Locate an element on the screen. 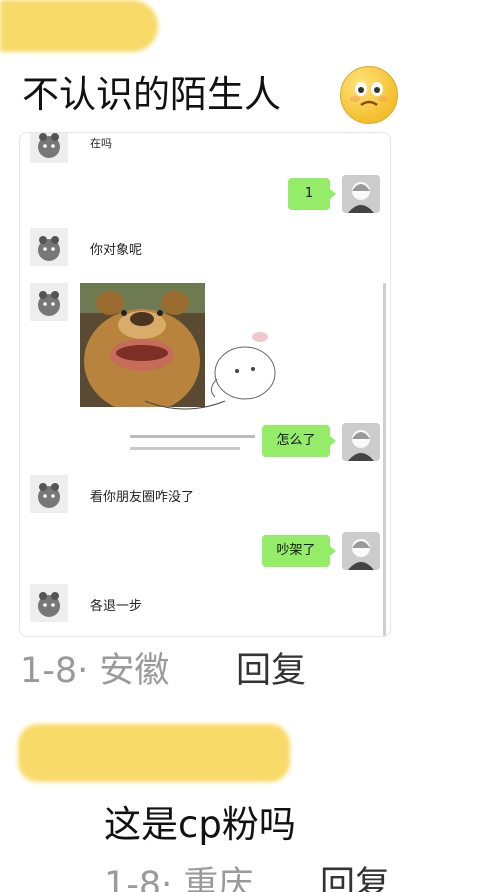 Image resolution: width=481 pixels, height=892 pixels. decorative-japanese-caption is located at coordinates (200, 445).